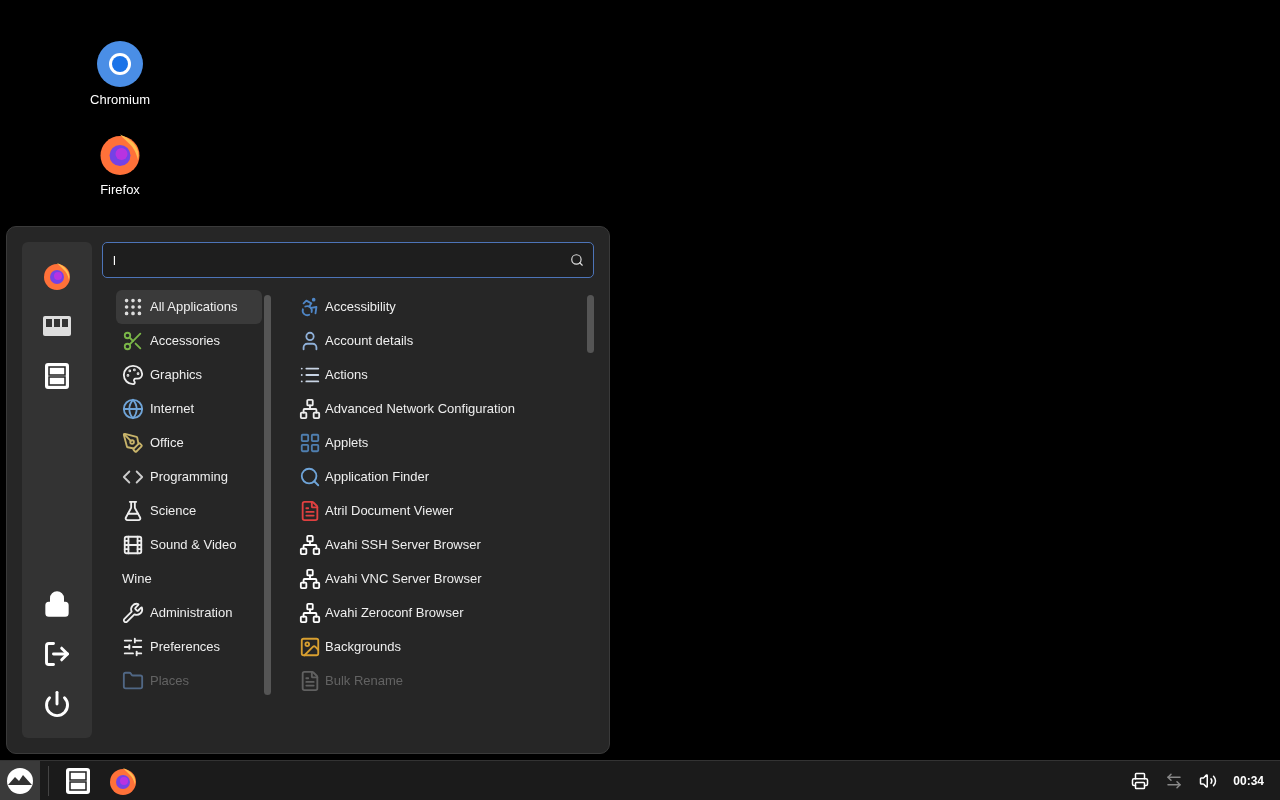 This screenshot has width=1280, height=800. I want to click on app-item: Applets, so click(443, 443).